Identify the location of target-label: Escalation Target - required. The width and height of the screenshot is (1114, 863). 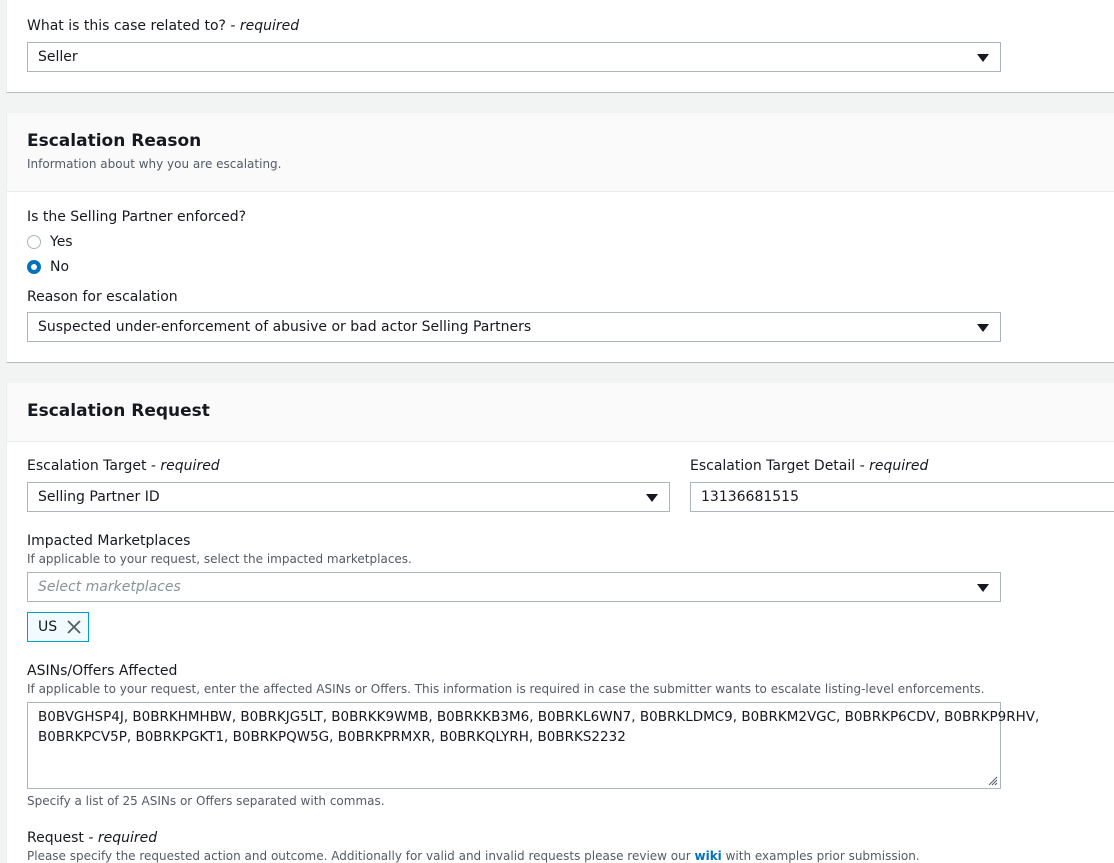
(123, 466).